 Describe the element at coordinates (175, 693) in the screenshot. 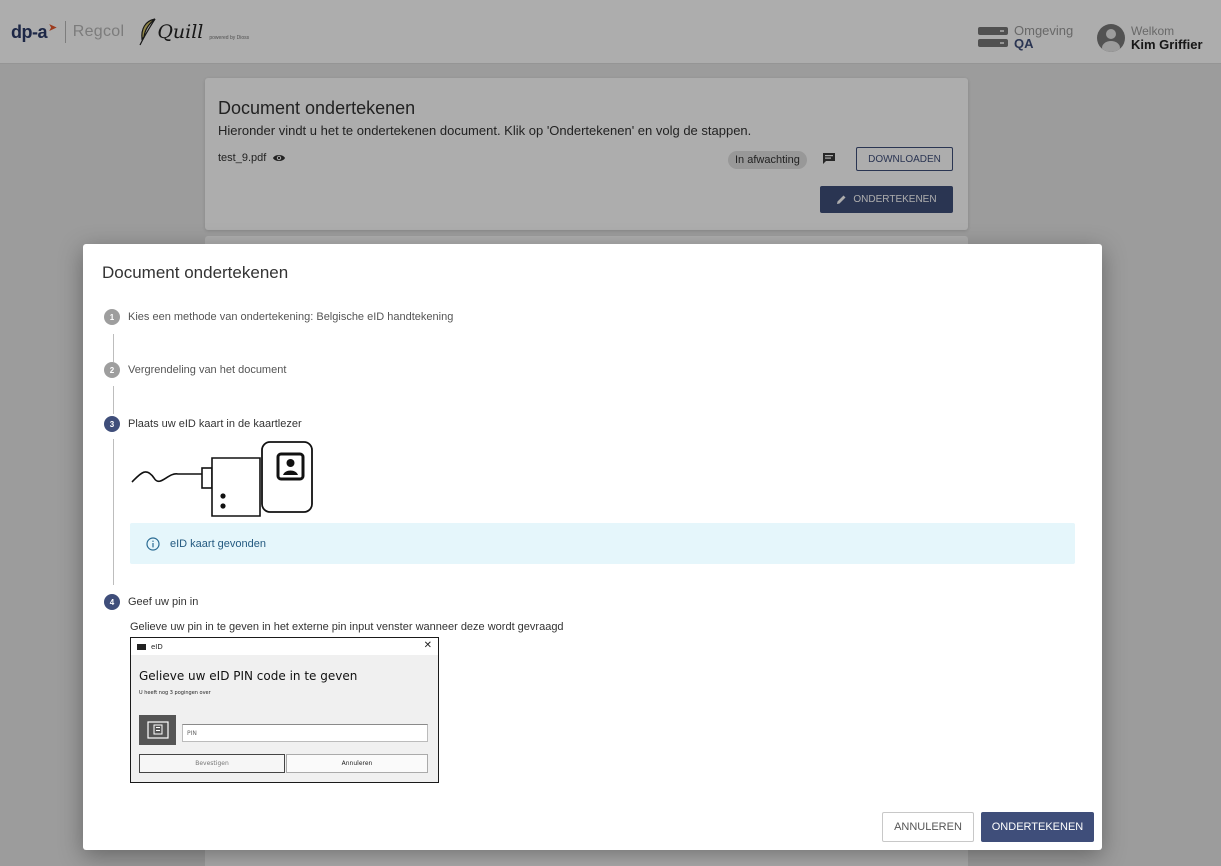

I see `pin-attempts-remaining: U heeft nog 3 pogingen over` at that location.